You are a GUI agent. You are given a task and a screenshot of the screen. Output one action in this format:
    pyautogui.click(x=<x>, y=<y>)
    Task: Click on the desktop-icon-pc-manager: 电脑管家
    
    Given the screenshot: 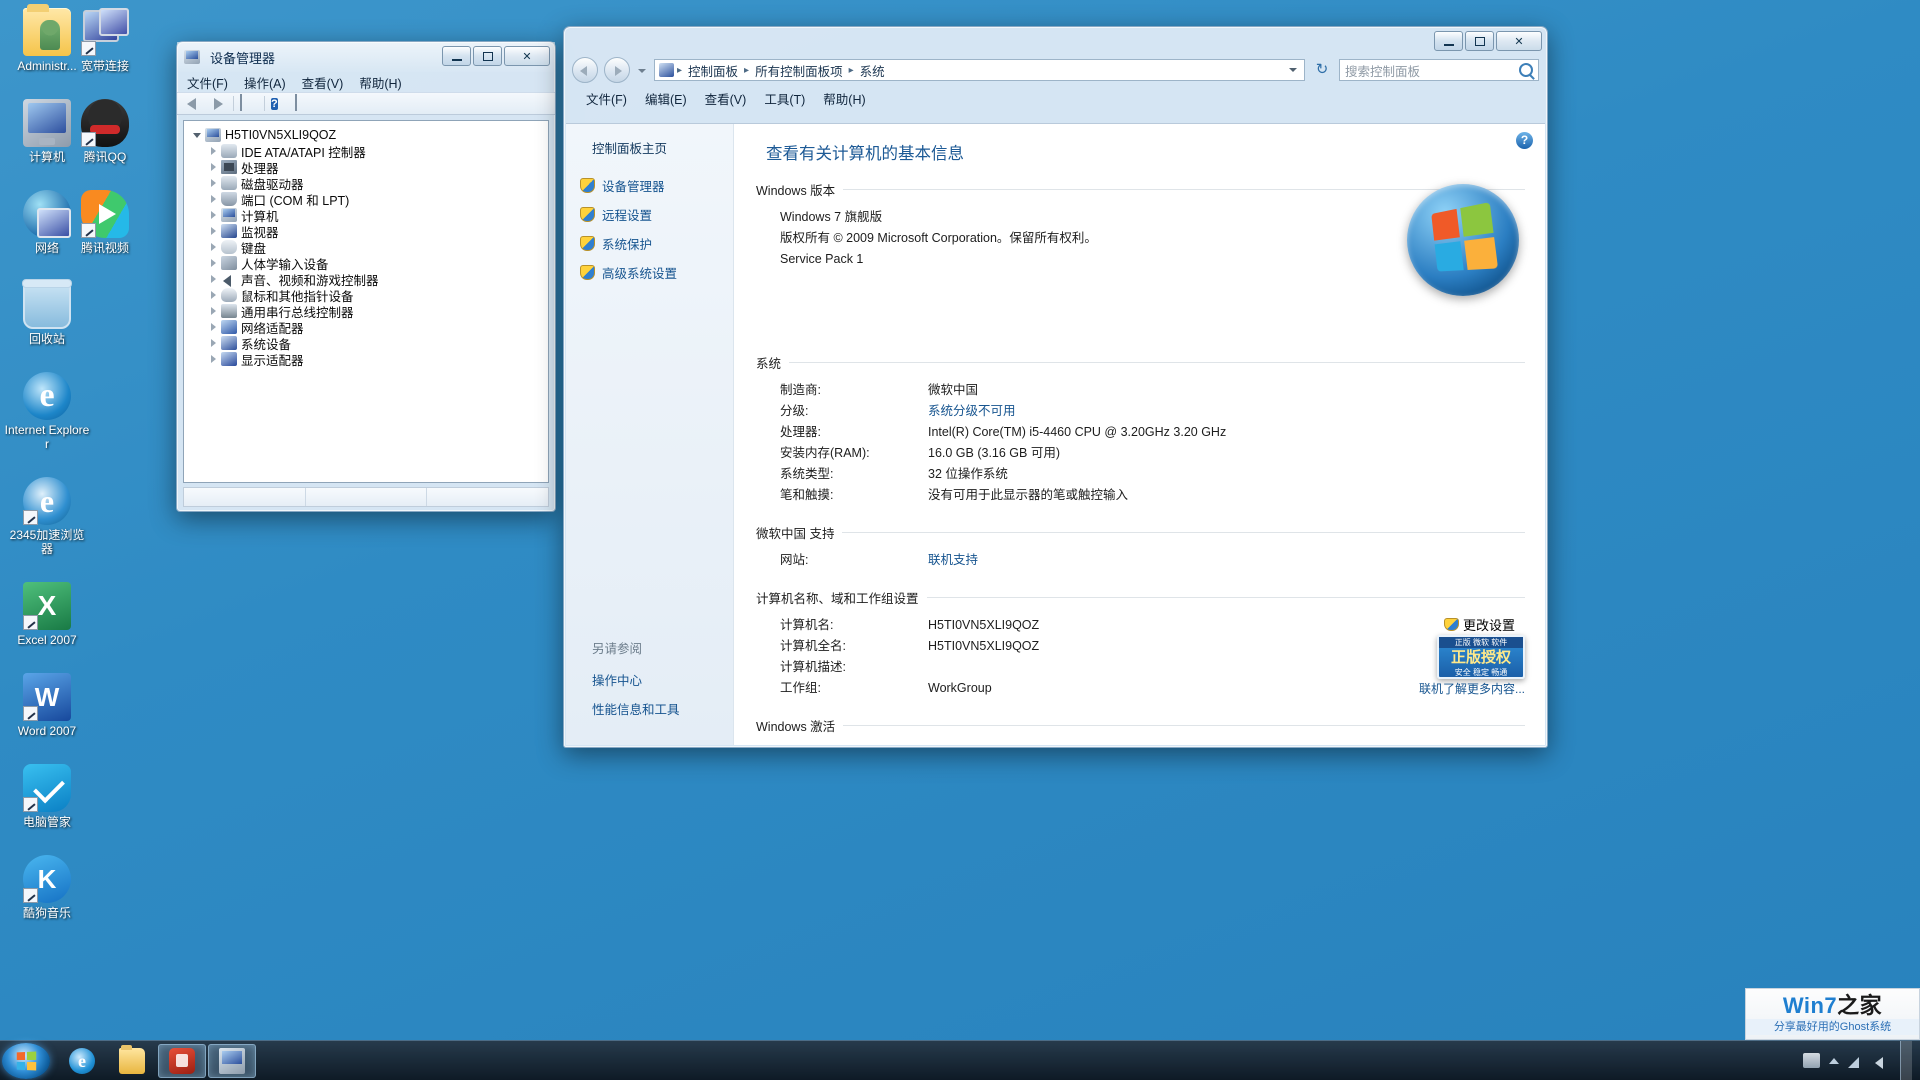 What is the action you would take?
    pyautogui.click(x=47, y=796)
    